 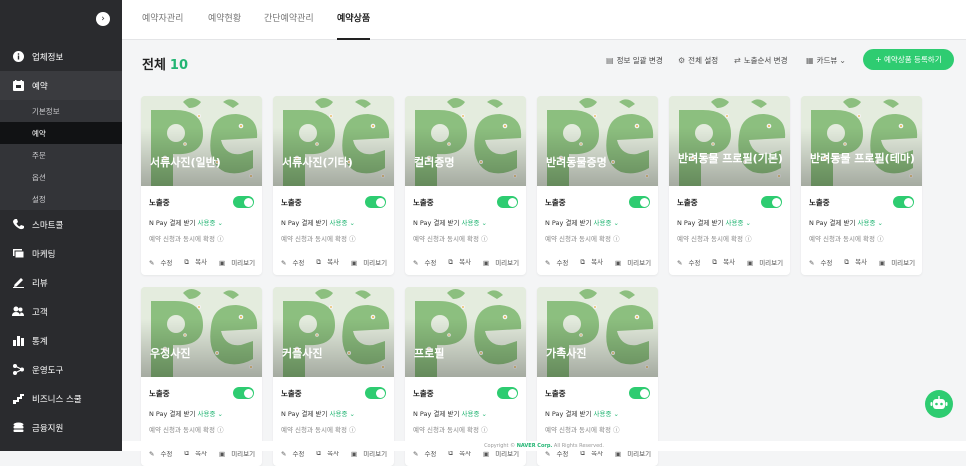 What do you see at coordinates (698, 60) in the screenshot?
I see `settings-button: ⚙ 전체 설정` at bounding box center [698, 60].